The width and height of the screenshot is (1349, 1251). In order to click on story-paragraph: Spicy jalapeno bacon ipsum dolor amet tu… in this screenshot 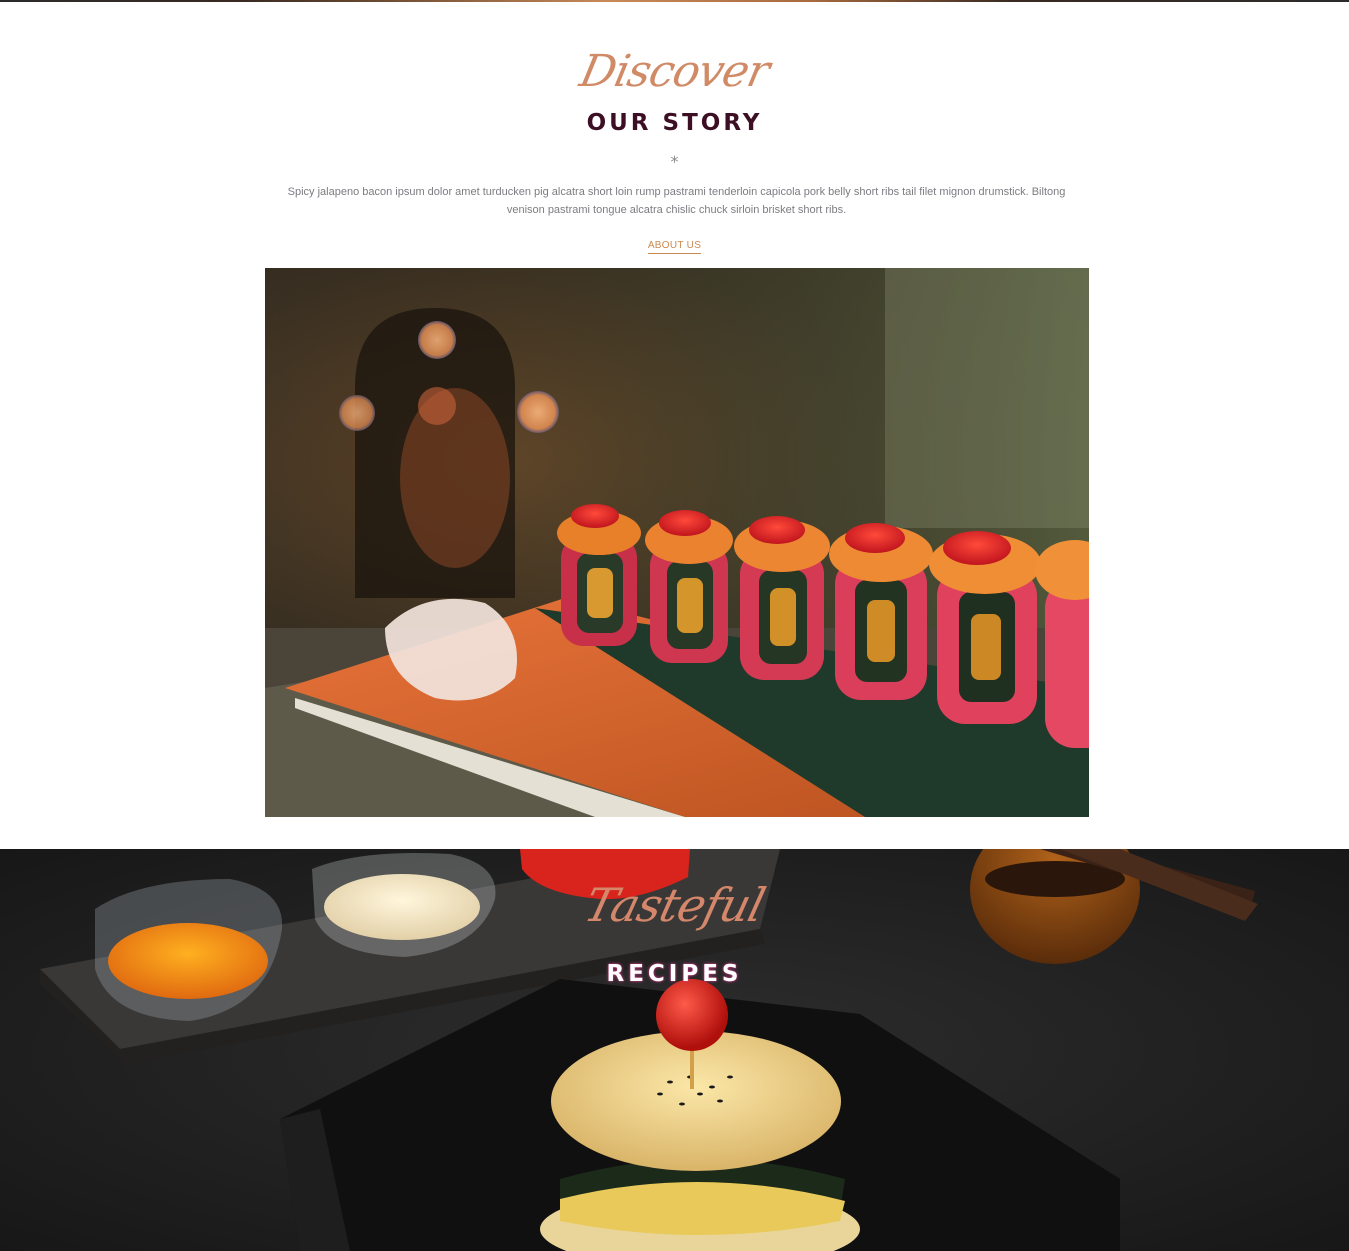, I will do `click(676, 201)`.